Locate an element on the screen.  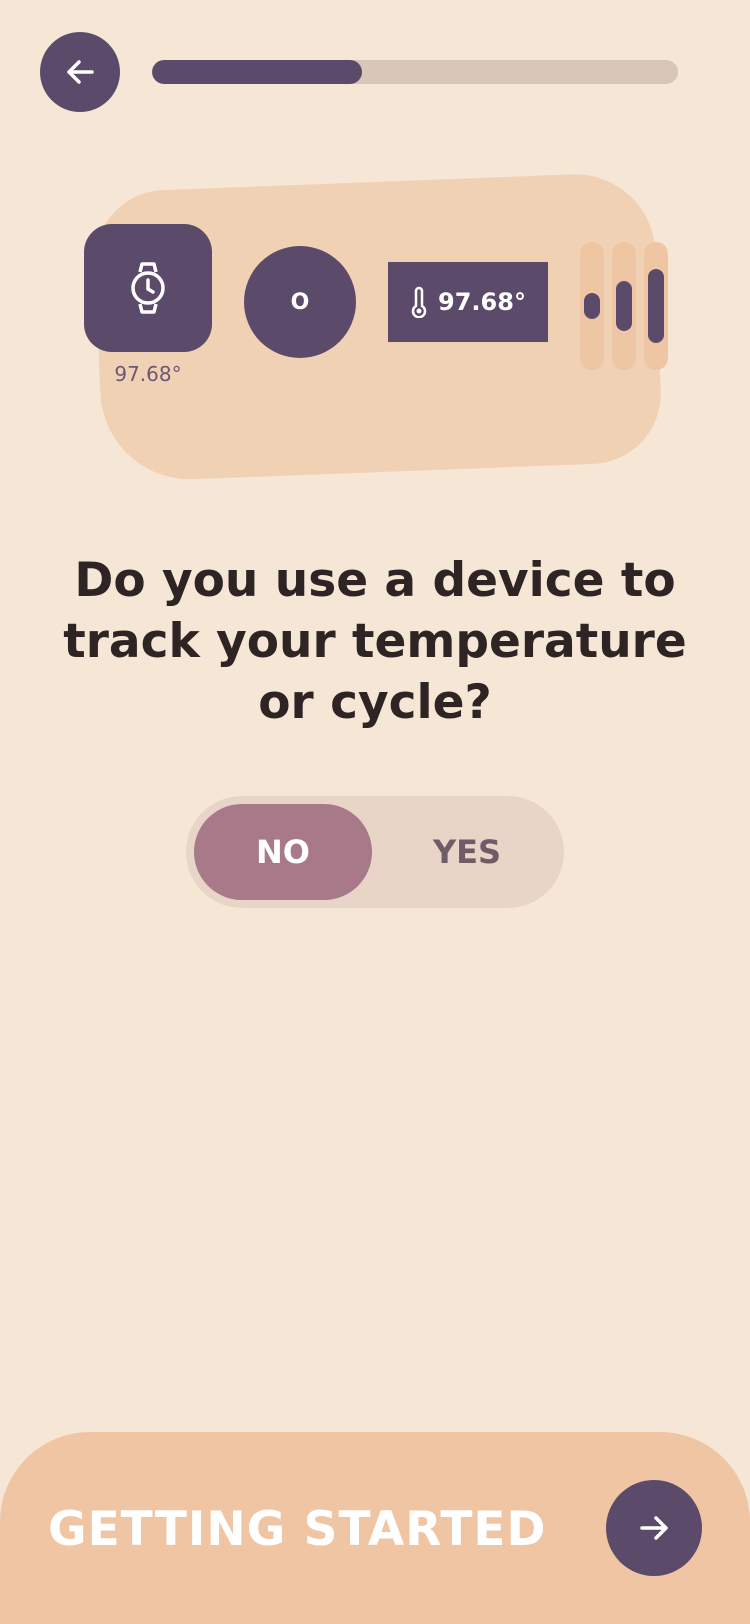
footer-title: GETTING STARTED is located at coordinates (297, 1529).